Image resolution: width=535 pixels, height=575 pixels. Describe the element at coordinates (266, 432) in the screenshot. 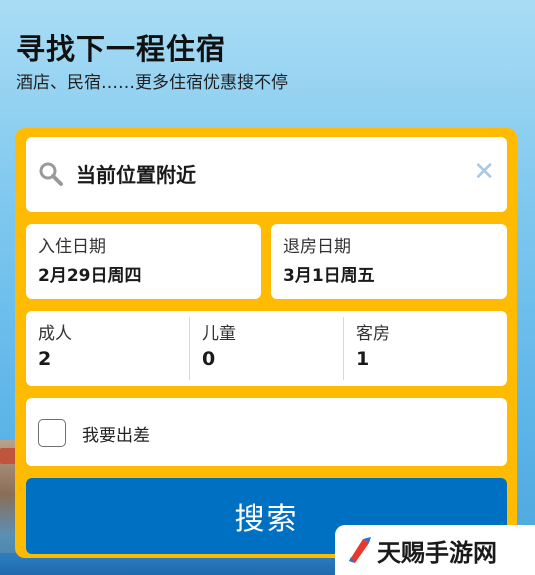

I see `business-trip-row: 我要出差` at that location.